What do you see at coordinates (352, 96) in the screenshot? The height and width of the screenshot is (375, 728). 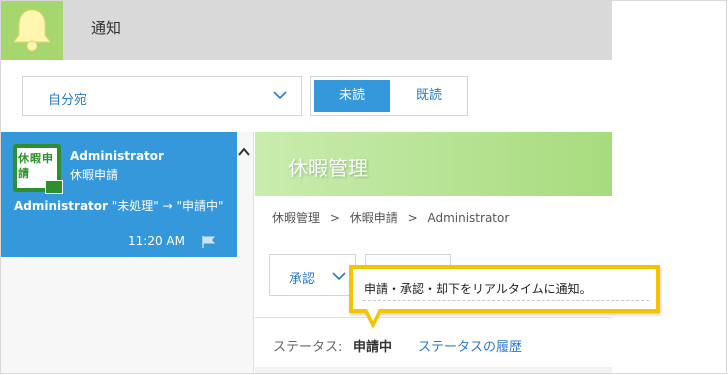 I see `unread-tab: 未読` at bounding box center [352, 96].